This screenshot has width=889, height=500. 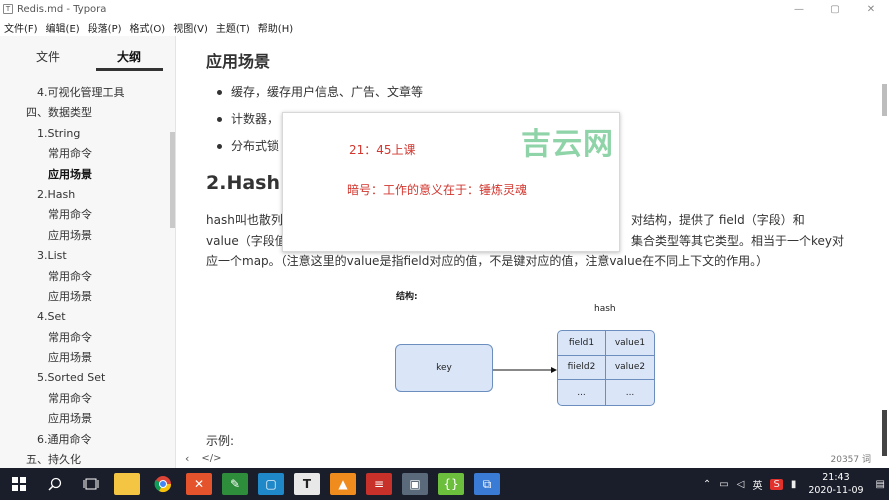 What do you see at coordinates (407, 297) in the screenshot?
I see `structure-label: 结构:` at bounding box center [407, 297].